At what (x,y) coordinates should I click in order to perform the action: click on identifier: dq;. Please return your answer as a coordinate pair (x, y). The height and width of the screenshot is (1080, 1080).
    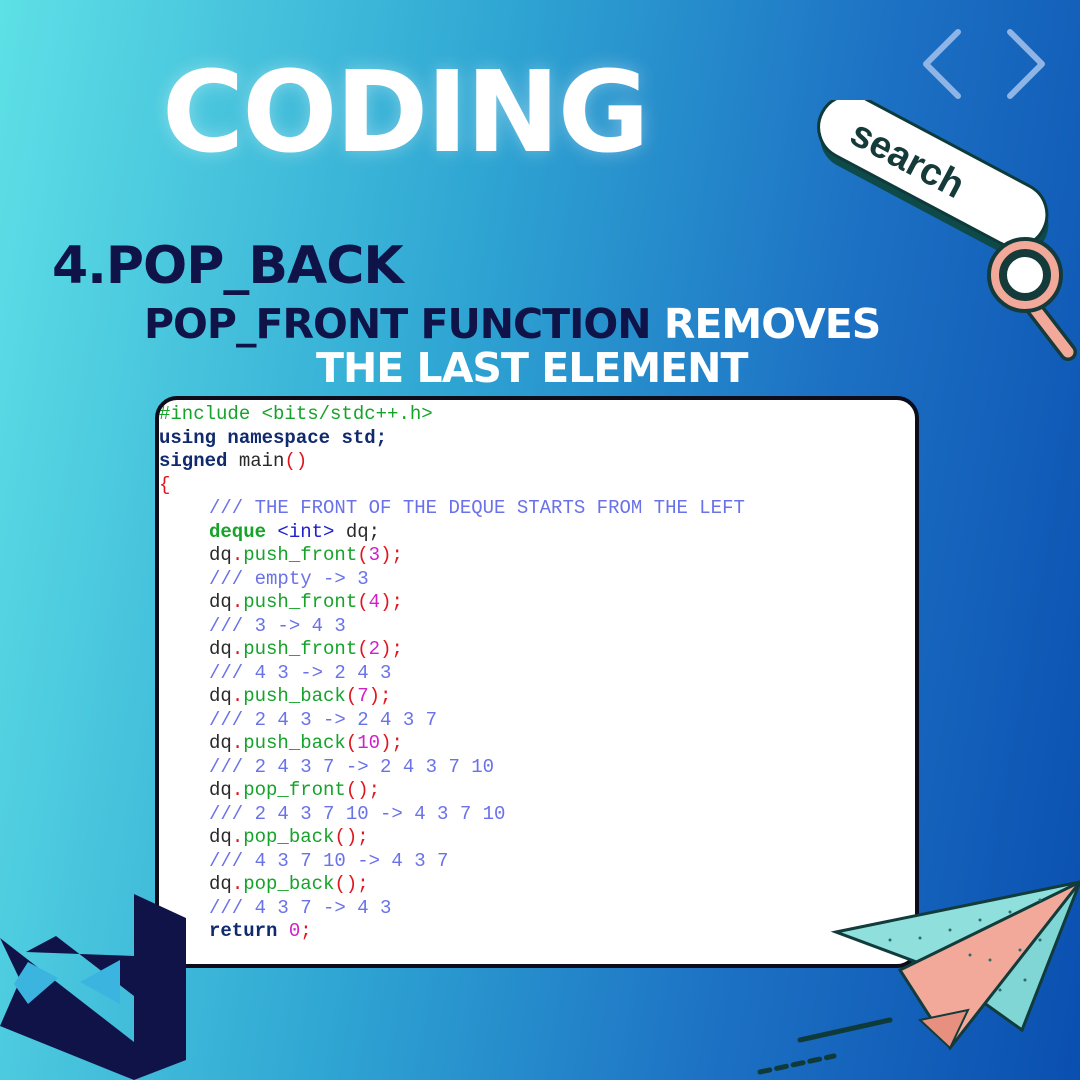
    Looking at the image, I should click on (363, 531).